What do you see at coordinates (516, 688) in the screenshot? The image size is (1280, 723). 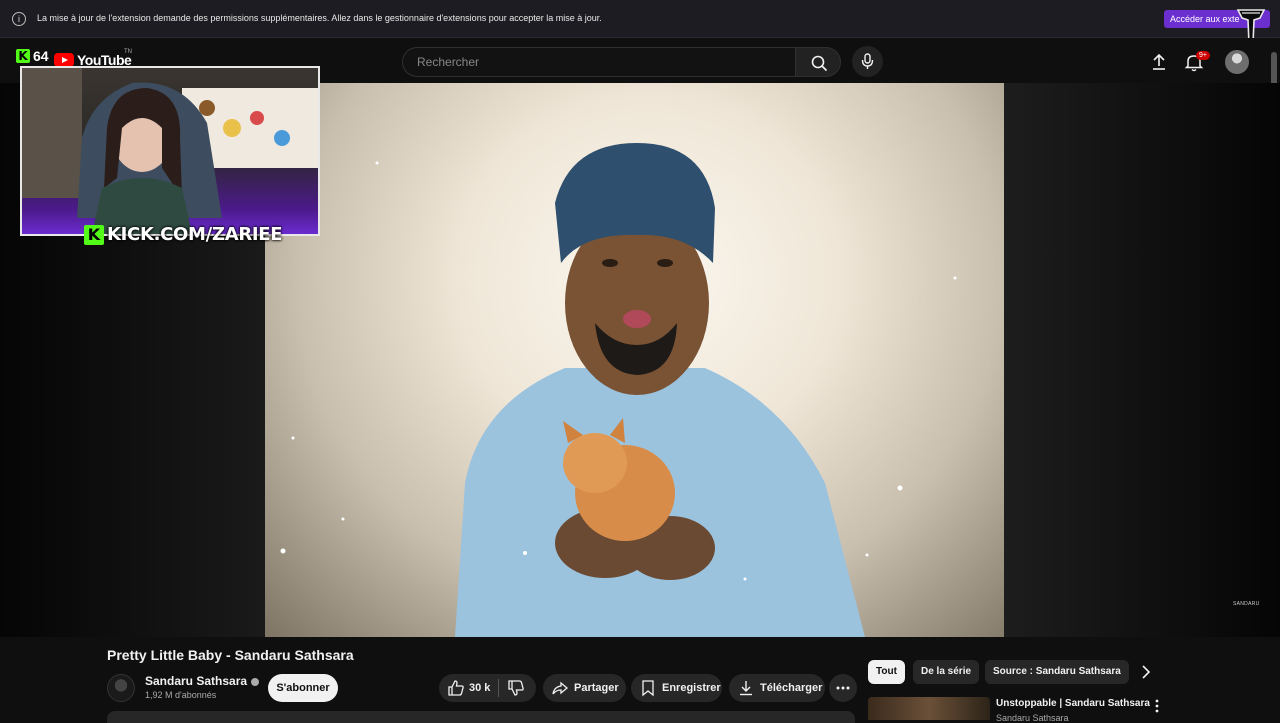 I see `thumbs-down-icon` at bounding box center [516, 688].